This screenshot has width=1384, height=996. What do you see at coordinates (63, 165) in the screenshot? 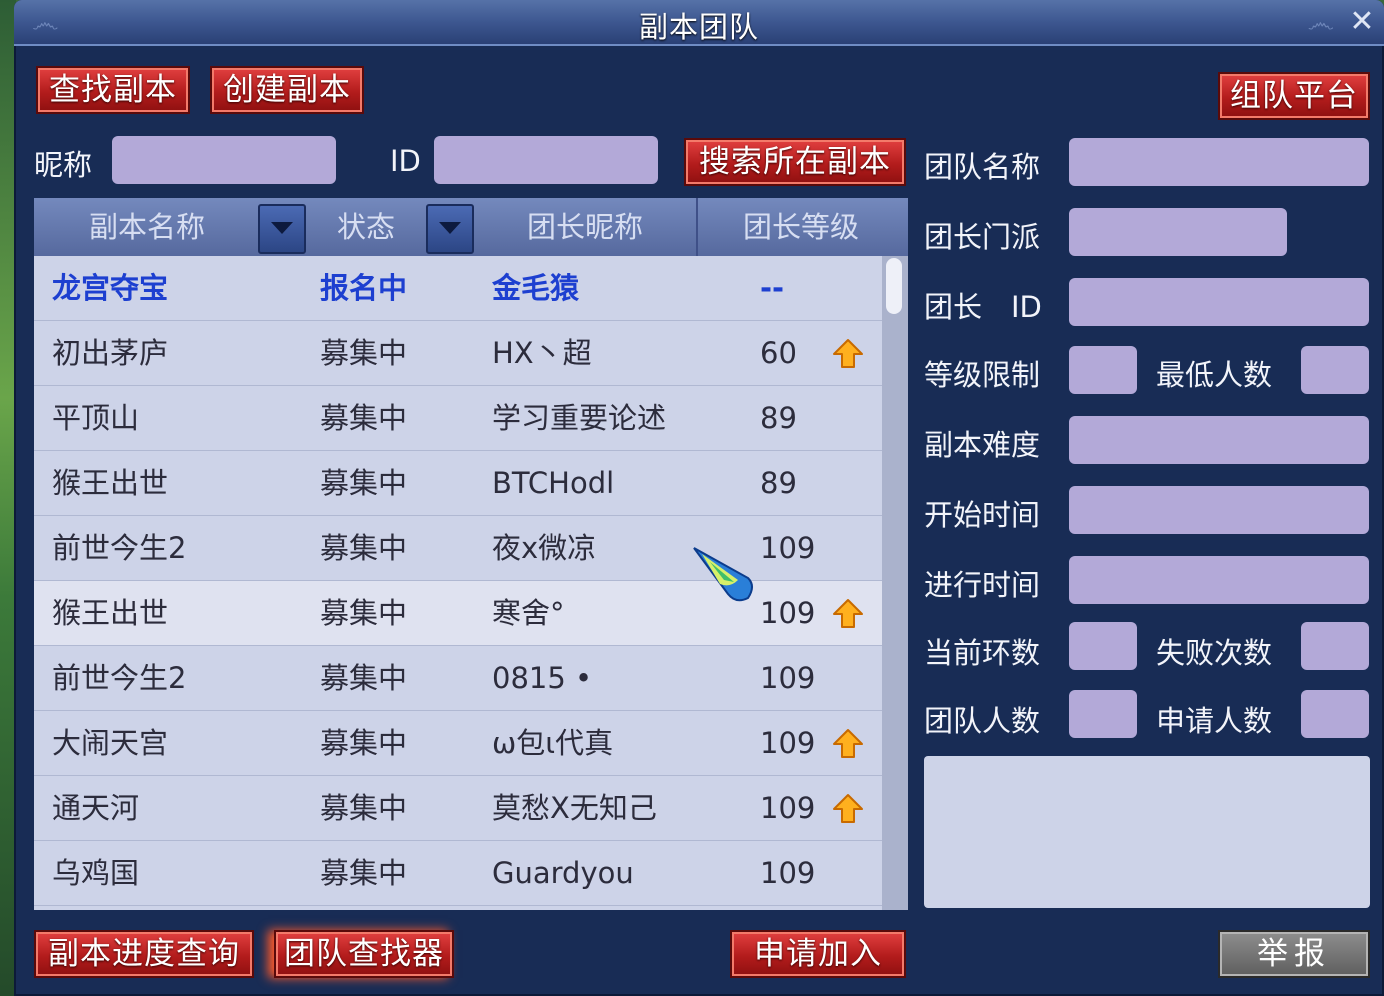
I see `nickname-label: 昵称` at bounding box center [63, 165].